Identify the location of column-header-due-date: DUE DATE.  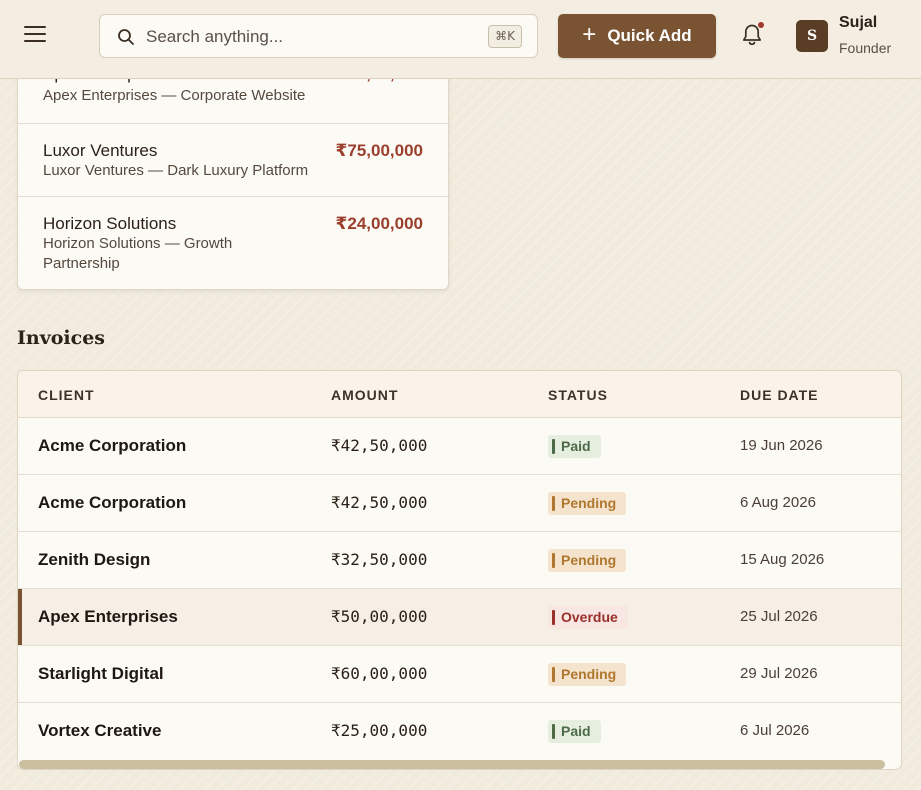
(779, 395).